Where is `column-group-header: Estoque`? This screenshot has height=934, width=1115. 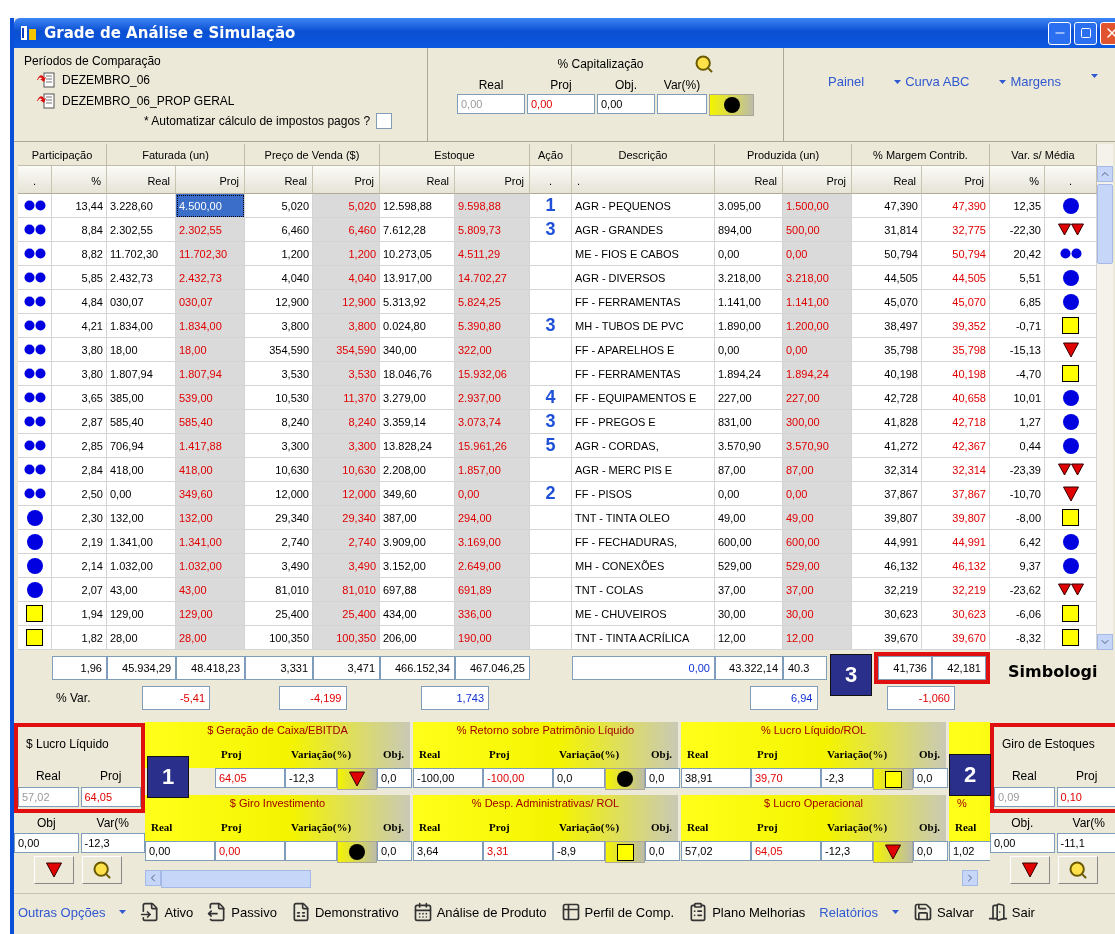 column-group-header: Estoque is located at coordinates (455, 155).